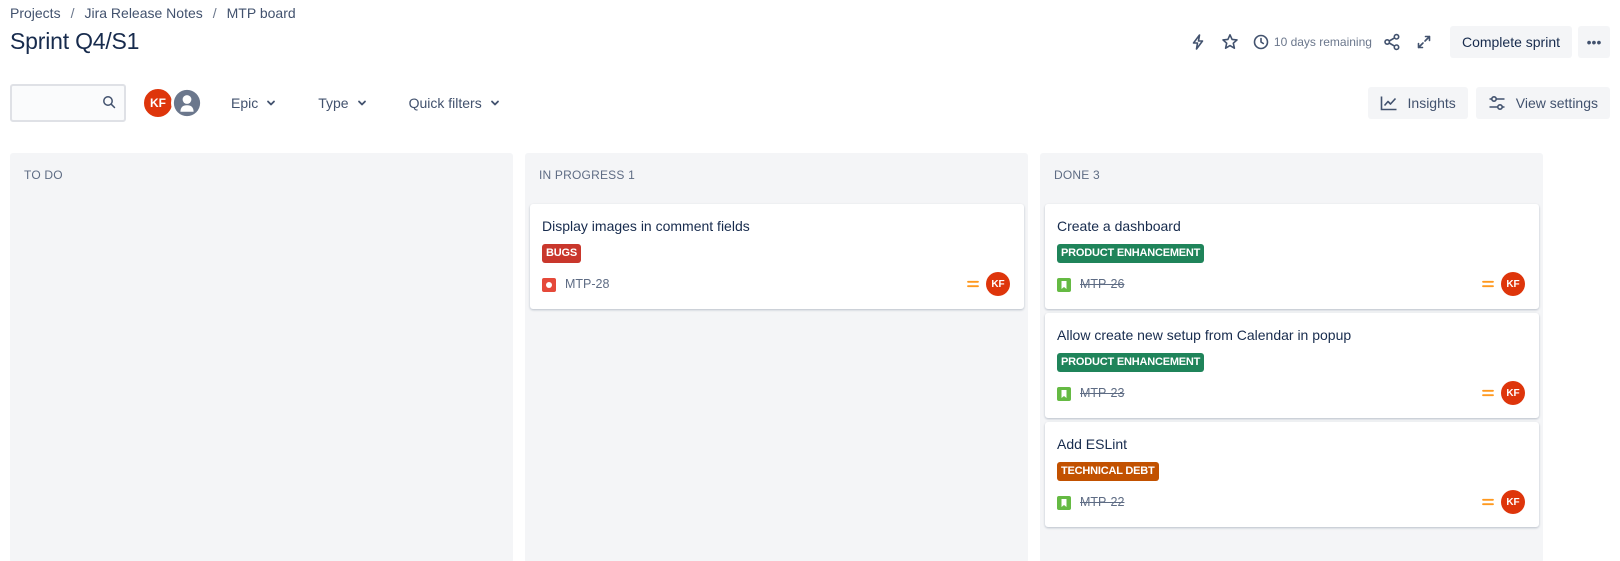  I want to click on search-input, so click(57, 103).